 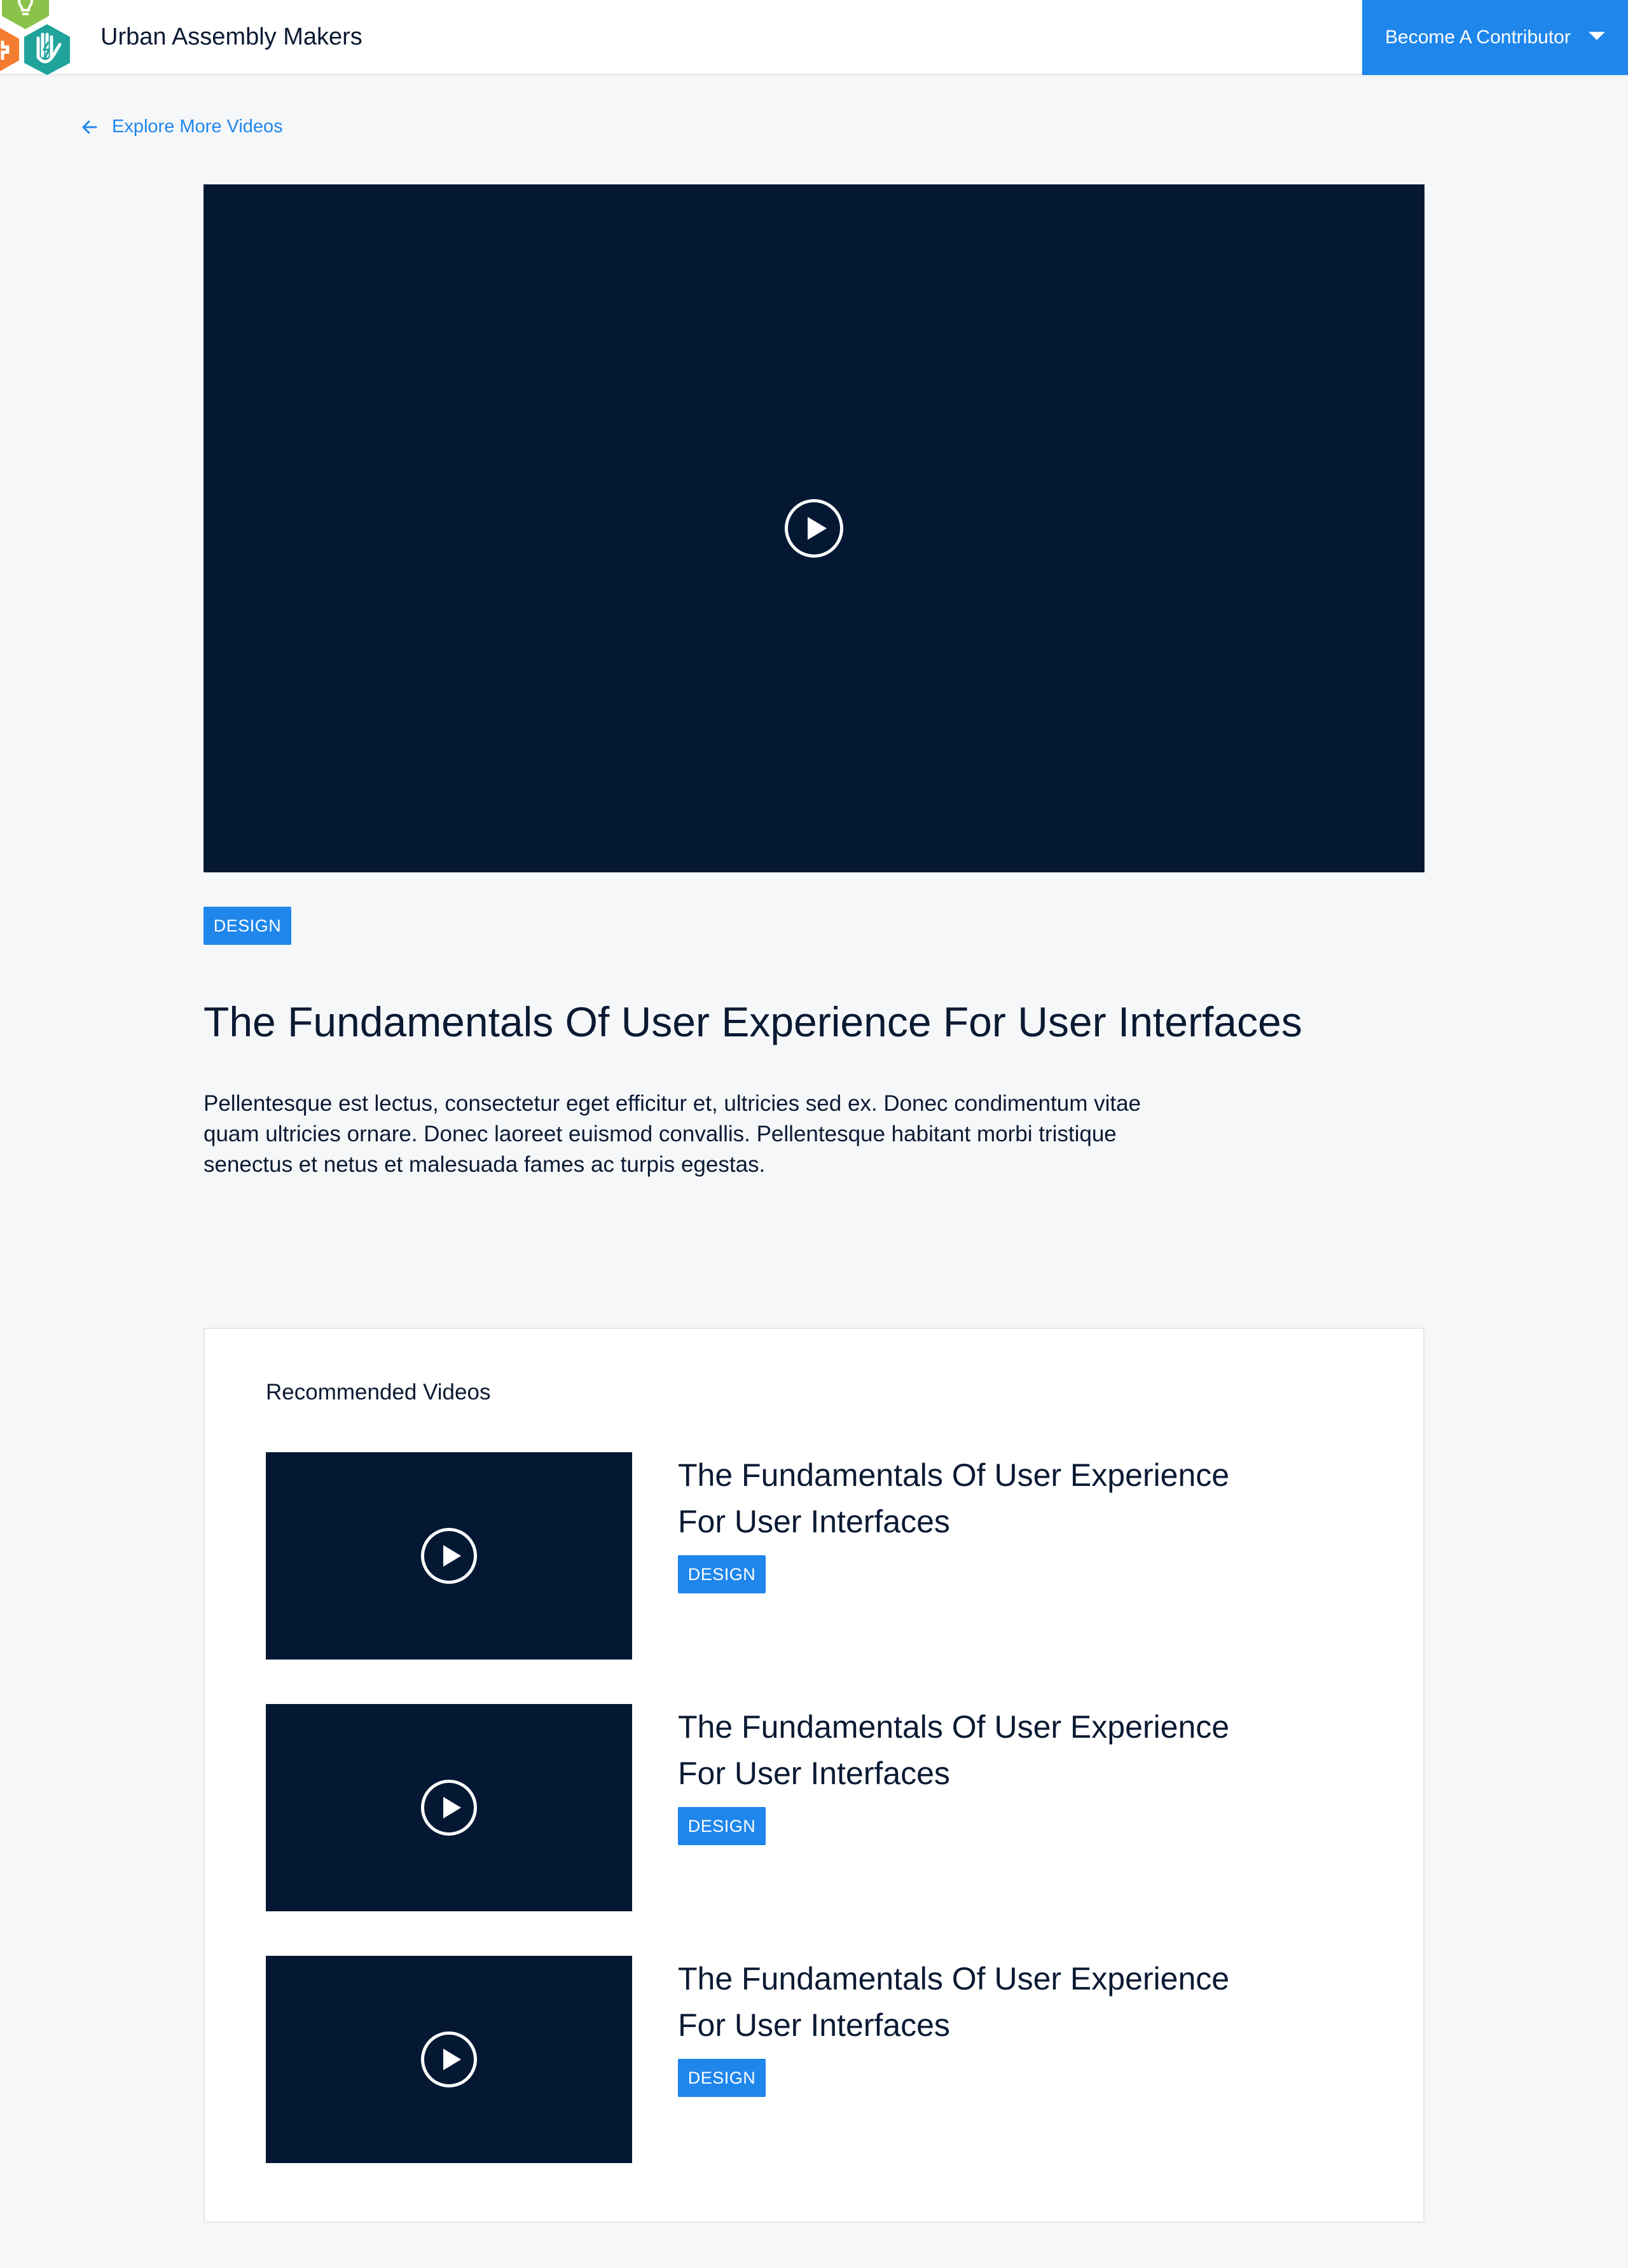 What do you see at coordinates (38, 37) in the screenshot?
I see `brand-logo` at bounding box center [38, 37].